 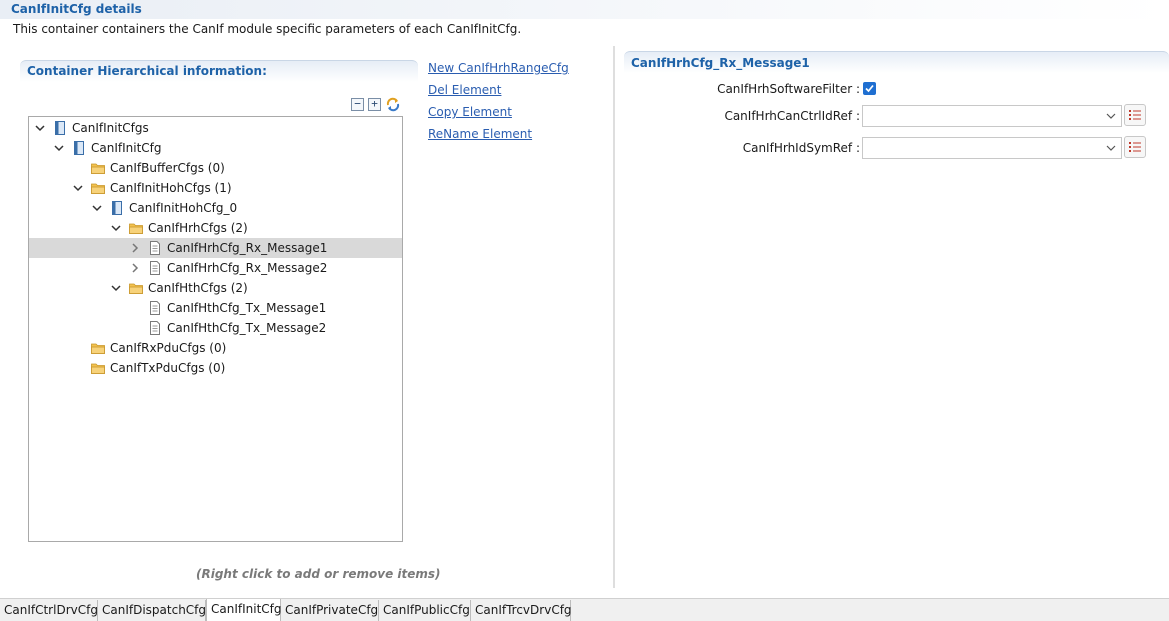 What do you see at coordinates (584, 9) in the screenshot?
I see `header-band` at bounding box center [584, 9].